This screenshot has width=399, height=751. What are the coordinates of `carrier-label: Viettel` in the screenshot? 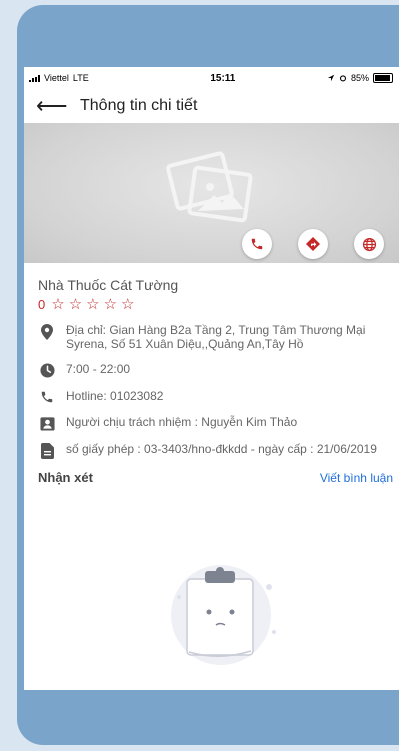 It's located at (56, 78).